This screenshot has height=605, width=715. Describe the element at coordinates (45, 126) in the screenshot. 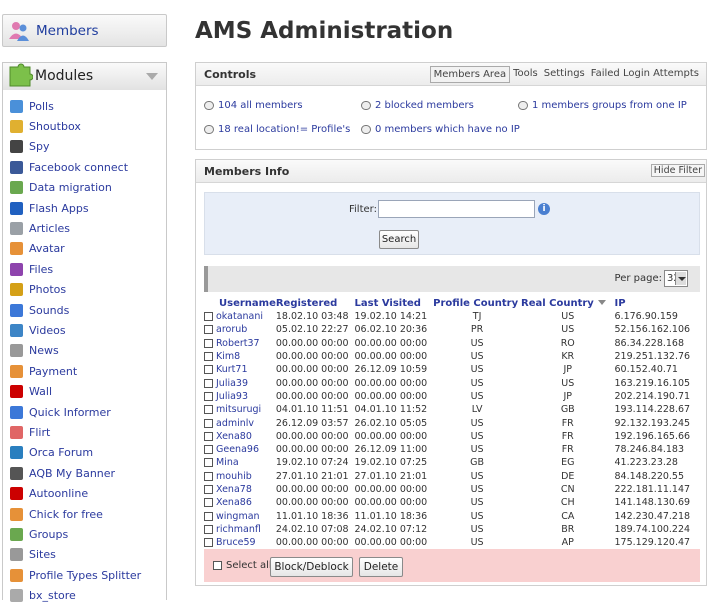

I see `sidebar-item-shoutbox: Shoutbox` at that location.